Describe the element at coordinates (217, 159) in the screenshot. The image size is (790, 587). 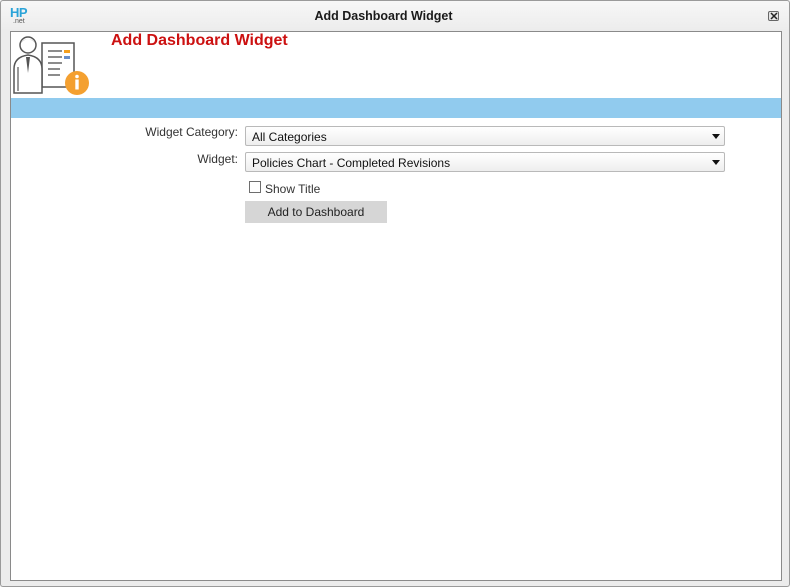
I see `widget-label: Widget:` at that location.